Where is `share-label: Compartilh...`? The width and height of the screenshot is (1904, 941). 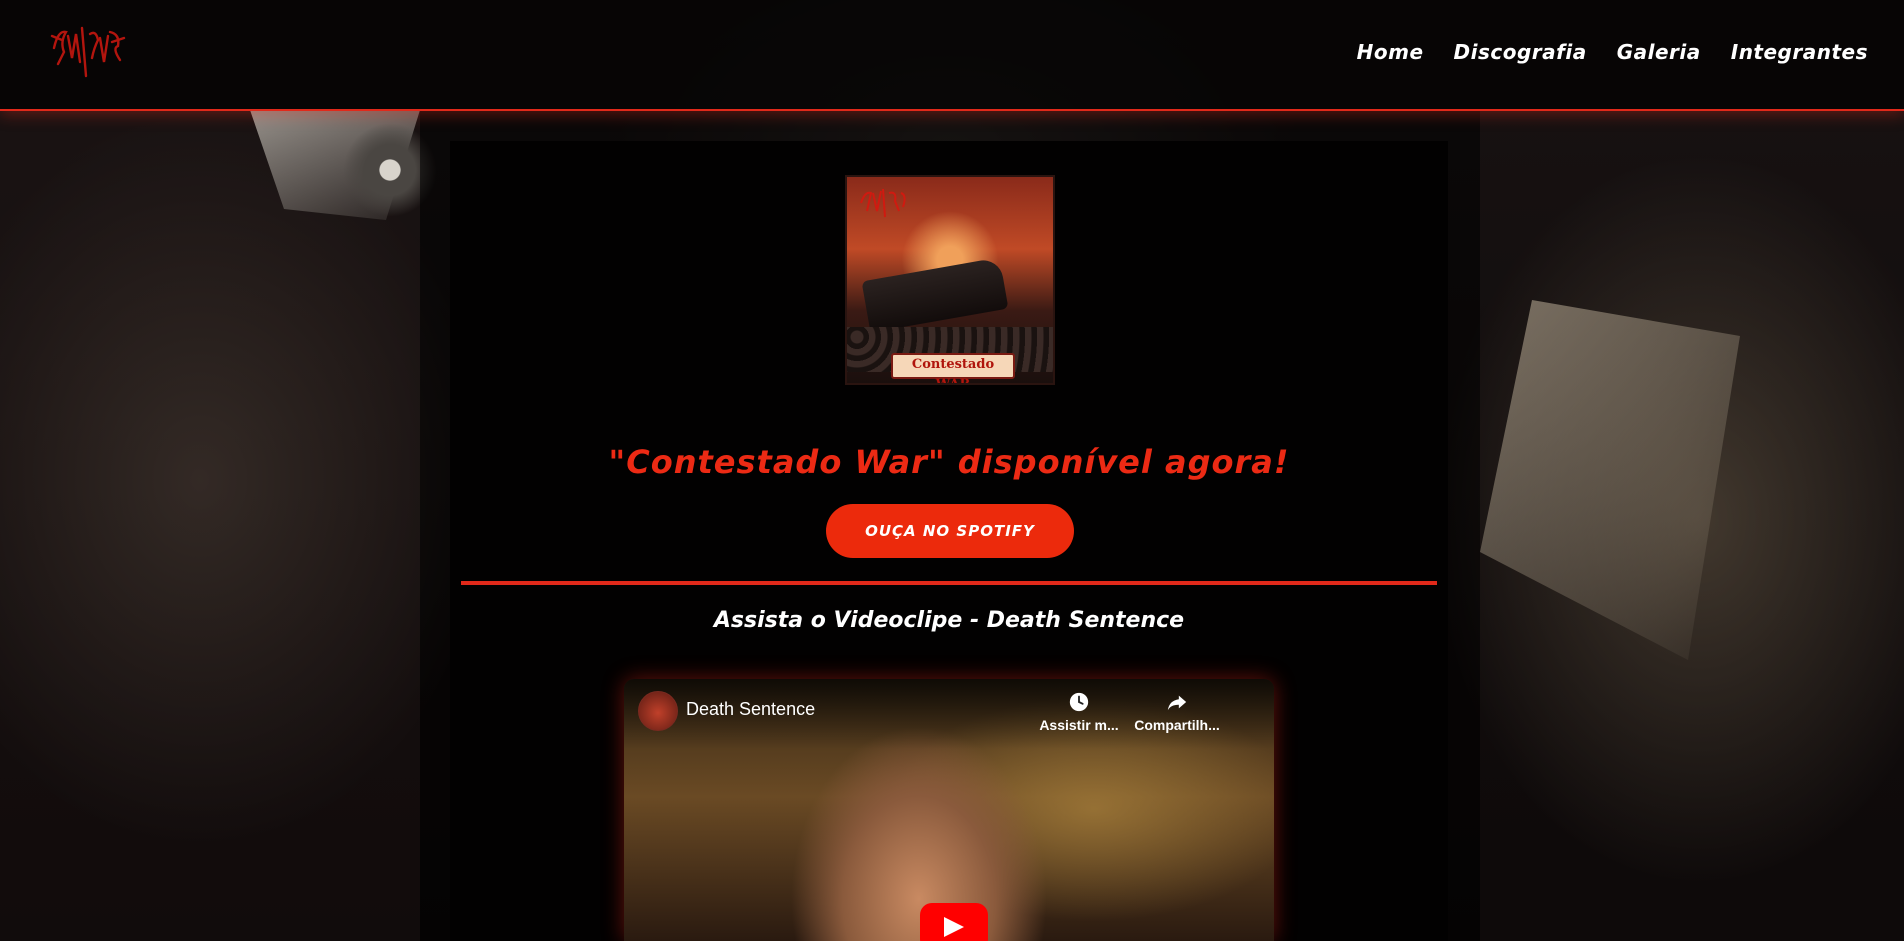
share-label: Compartilh... is located at coordinates (1177, 725).